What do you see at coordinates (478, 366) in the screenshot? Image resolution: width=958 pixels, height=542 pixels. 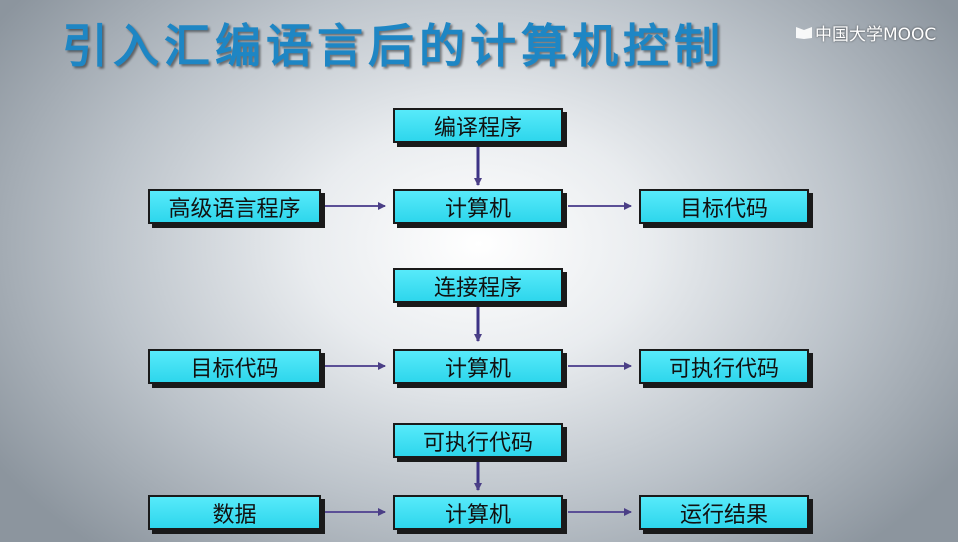 I see `stage-2-center-box: 计算机` at bounding box center [478, 366].